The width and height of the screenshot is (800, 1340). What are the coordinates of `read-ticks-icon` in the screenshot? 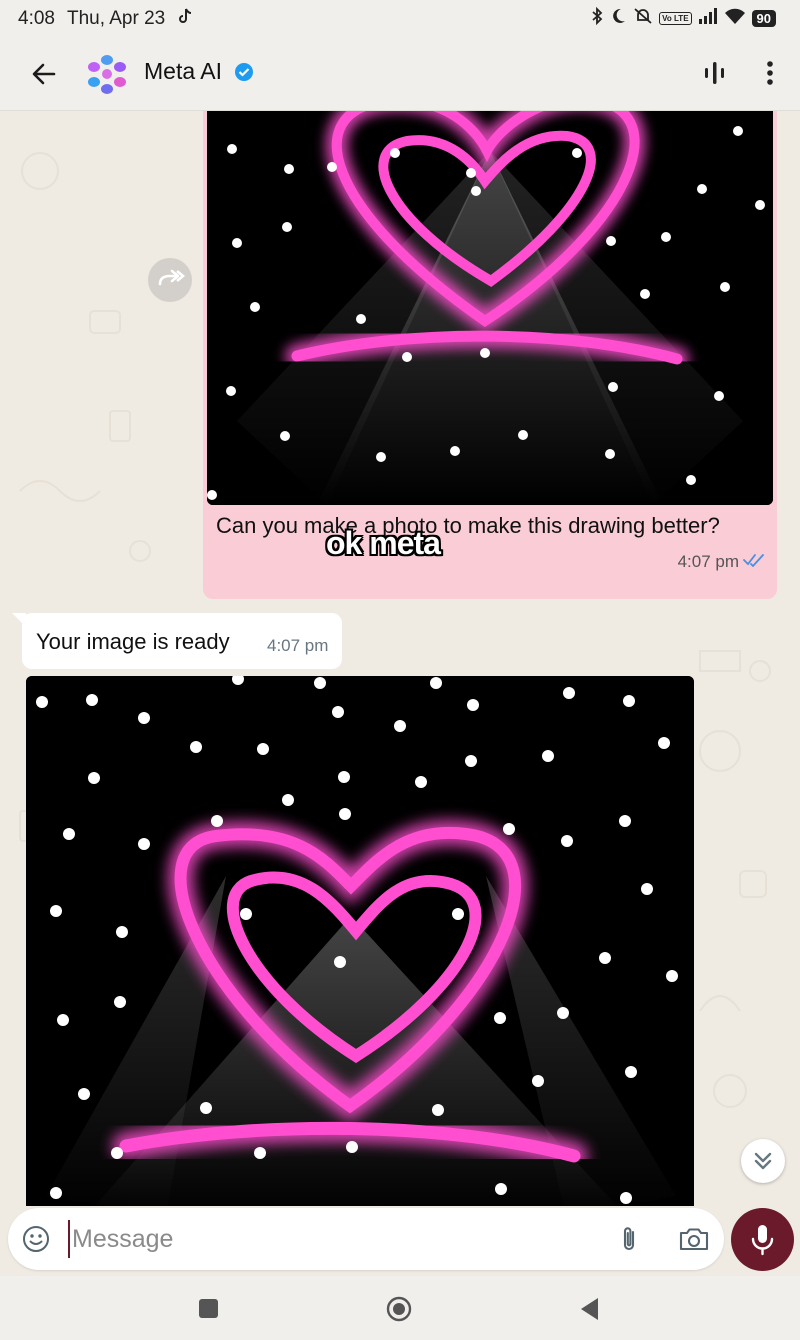 It's located at (754, 562).